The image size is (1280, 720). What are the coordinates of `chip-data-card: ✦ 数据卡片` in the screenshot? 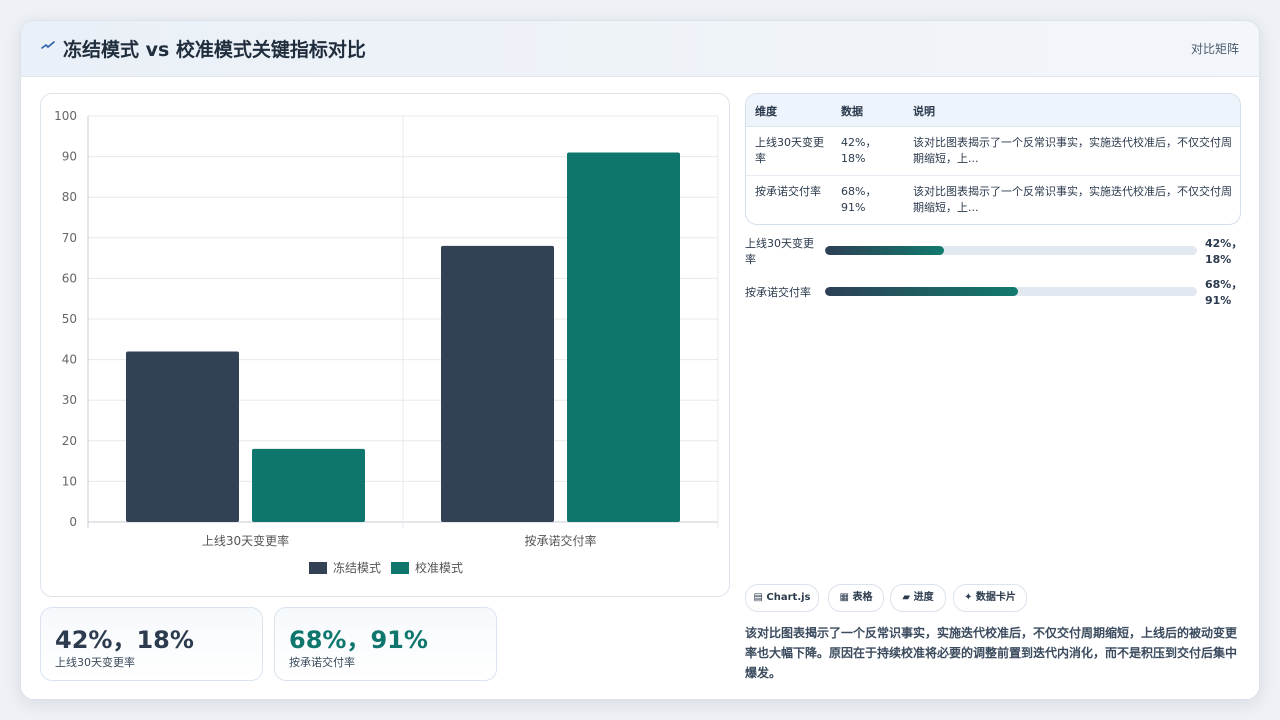 It's located at (990, 598).